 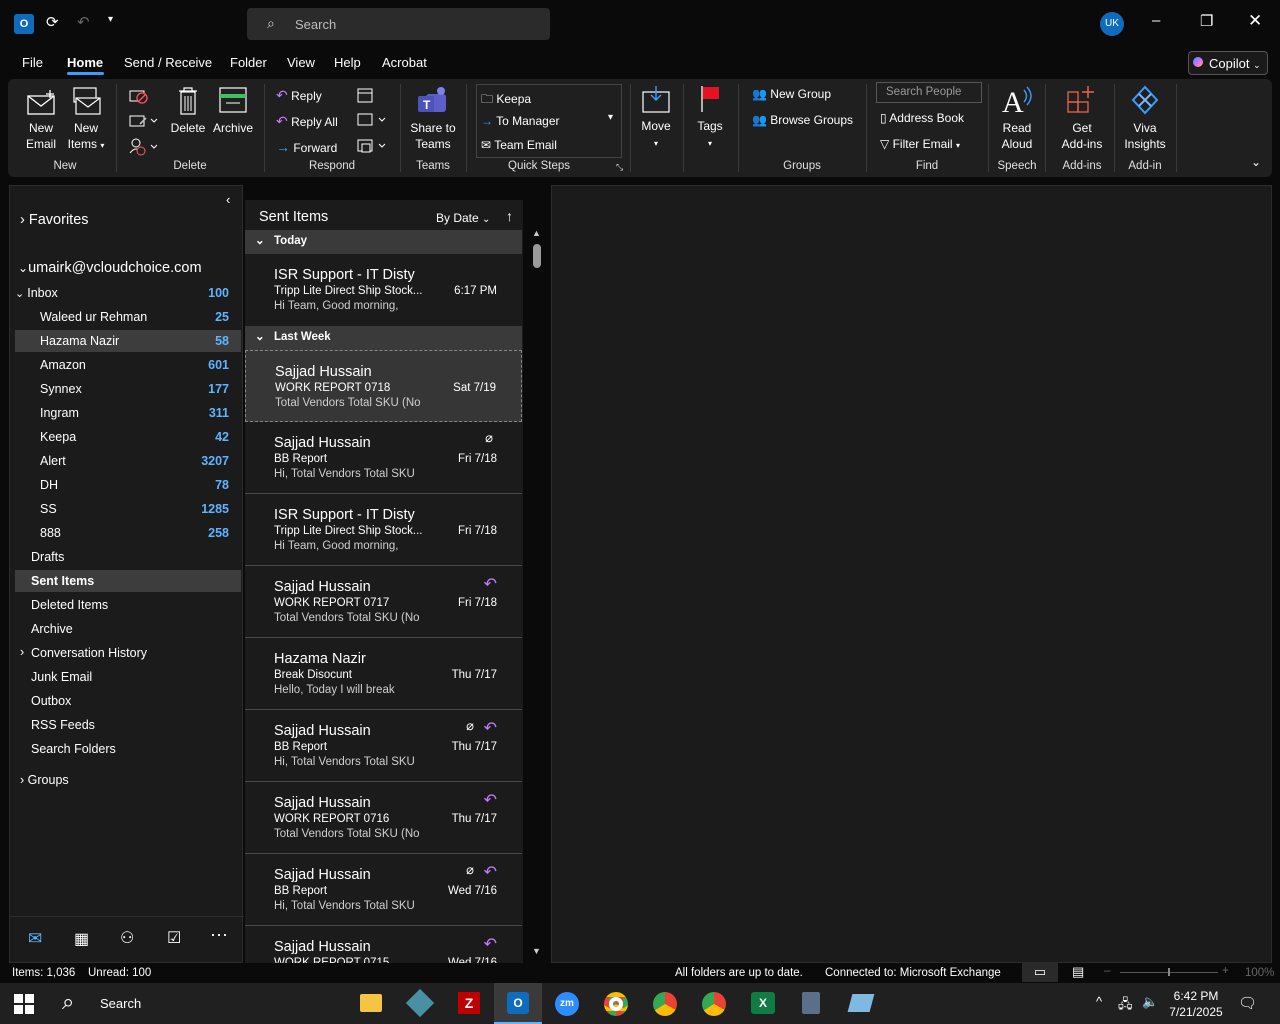 I want to click on avatar: UK, so click(x=1112, y=24).